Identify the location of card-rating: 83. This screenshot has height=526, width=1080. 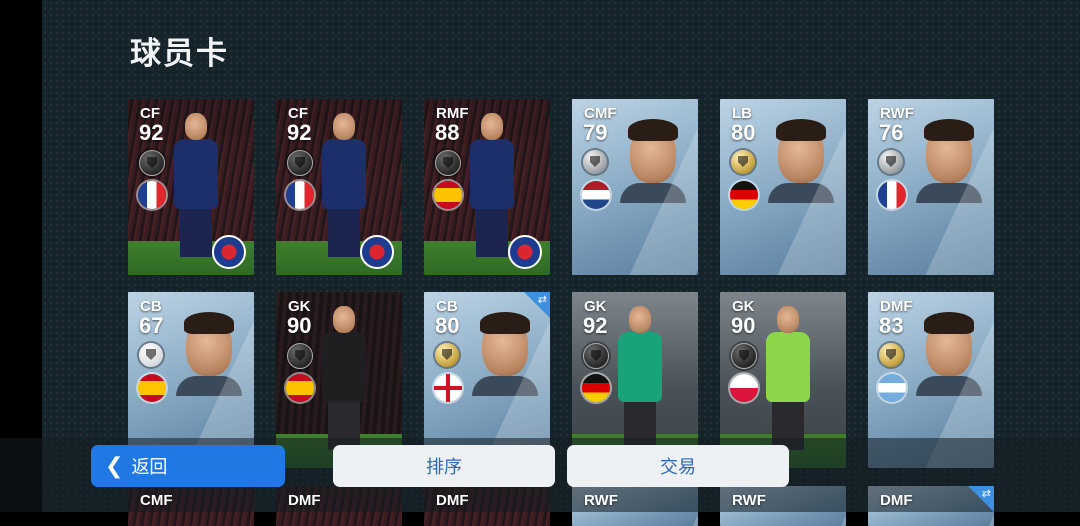
(891, 325).